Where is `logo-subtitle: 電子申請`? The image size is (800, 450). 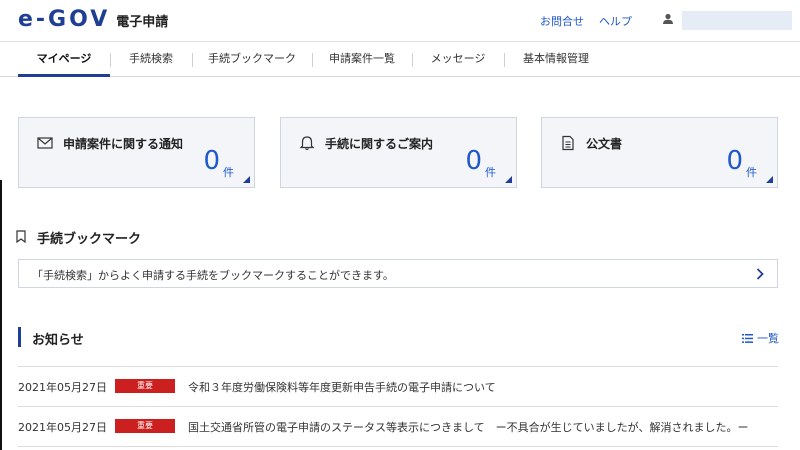 logo-subtitle: 電子申請 is located at coordinates (142, 22).